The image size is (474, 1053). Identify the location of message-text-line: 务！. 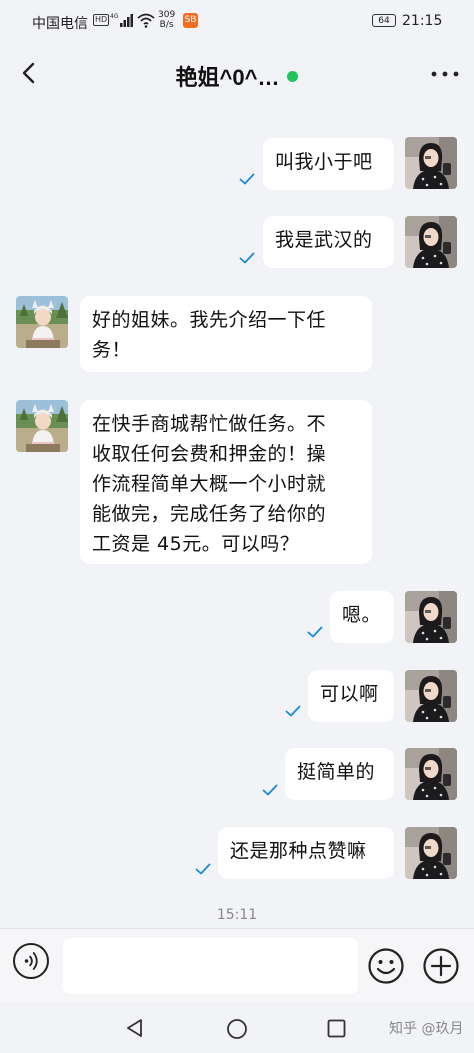
(112, 350).